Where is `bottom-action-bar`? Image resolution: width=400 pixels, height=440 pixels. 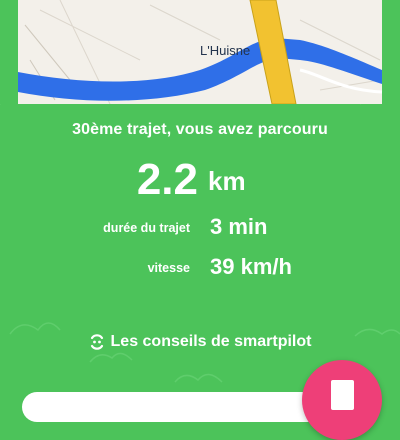
bottom-action-bar is located at coordinates (172, 407).